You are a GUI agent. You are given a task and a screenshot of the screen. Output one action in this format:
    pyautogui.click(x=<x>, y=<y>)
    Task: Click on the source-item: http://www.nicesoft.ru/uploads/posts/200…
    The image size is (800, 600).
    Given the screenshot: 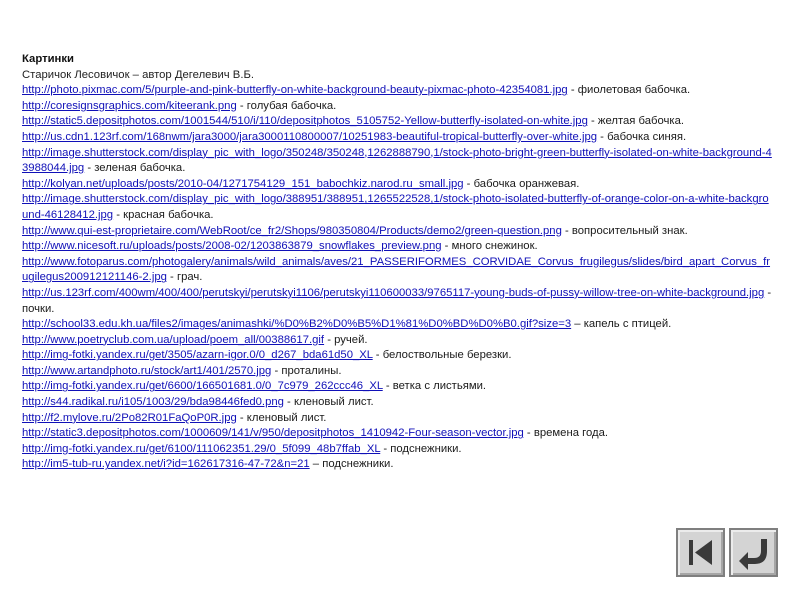 What is the action you would take?
    pyautogui.click(x=398, y=247)
    